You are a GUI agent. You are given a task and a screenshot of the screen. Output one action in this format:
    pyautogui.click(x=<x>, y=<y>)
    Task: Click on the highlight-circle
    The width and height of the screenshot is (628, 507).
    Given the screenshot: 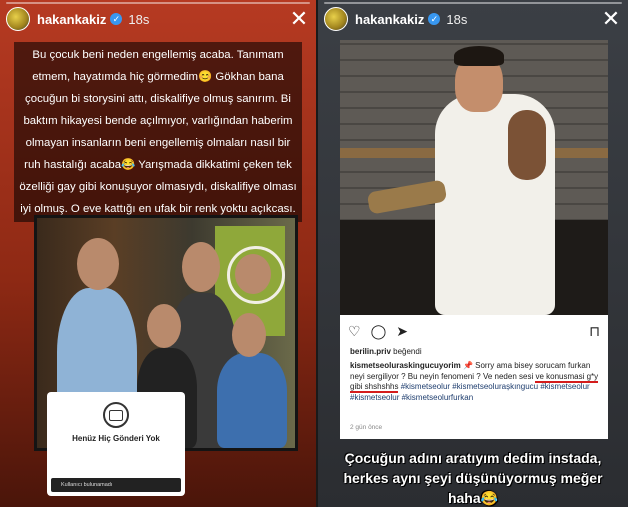 What is the action you would take?
    pyautogui.click(x=256, y=275)
    